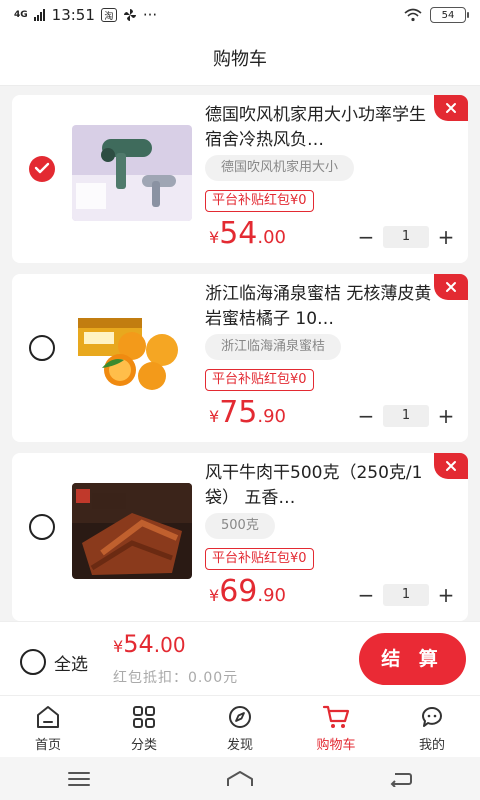 The height and width of the screenshot is (800, 480). What do you see at coordinates (33, 662) in the screenshot?
I see `select-all-checkbox` at bounding box center [33, 662].